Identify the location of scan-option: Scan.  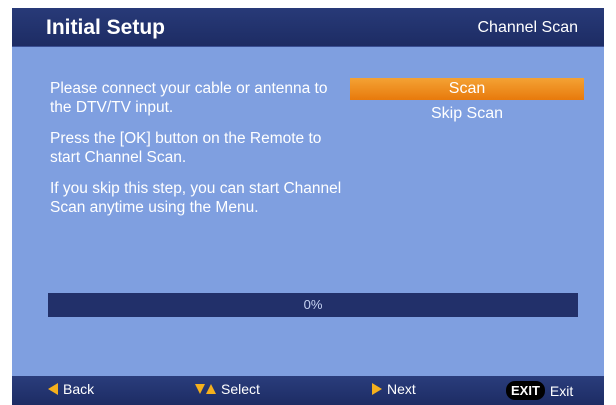
(467, 89).